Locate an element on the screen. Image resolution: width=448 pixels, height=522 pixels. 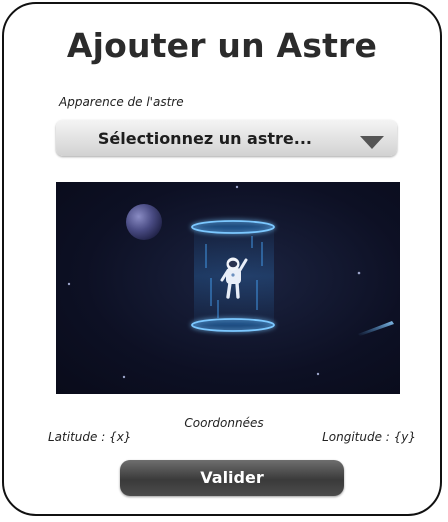
coordinates-title: Coordonnées is located at coordinates (224, 423).